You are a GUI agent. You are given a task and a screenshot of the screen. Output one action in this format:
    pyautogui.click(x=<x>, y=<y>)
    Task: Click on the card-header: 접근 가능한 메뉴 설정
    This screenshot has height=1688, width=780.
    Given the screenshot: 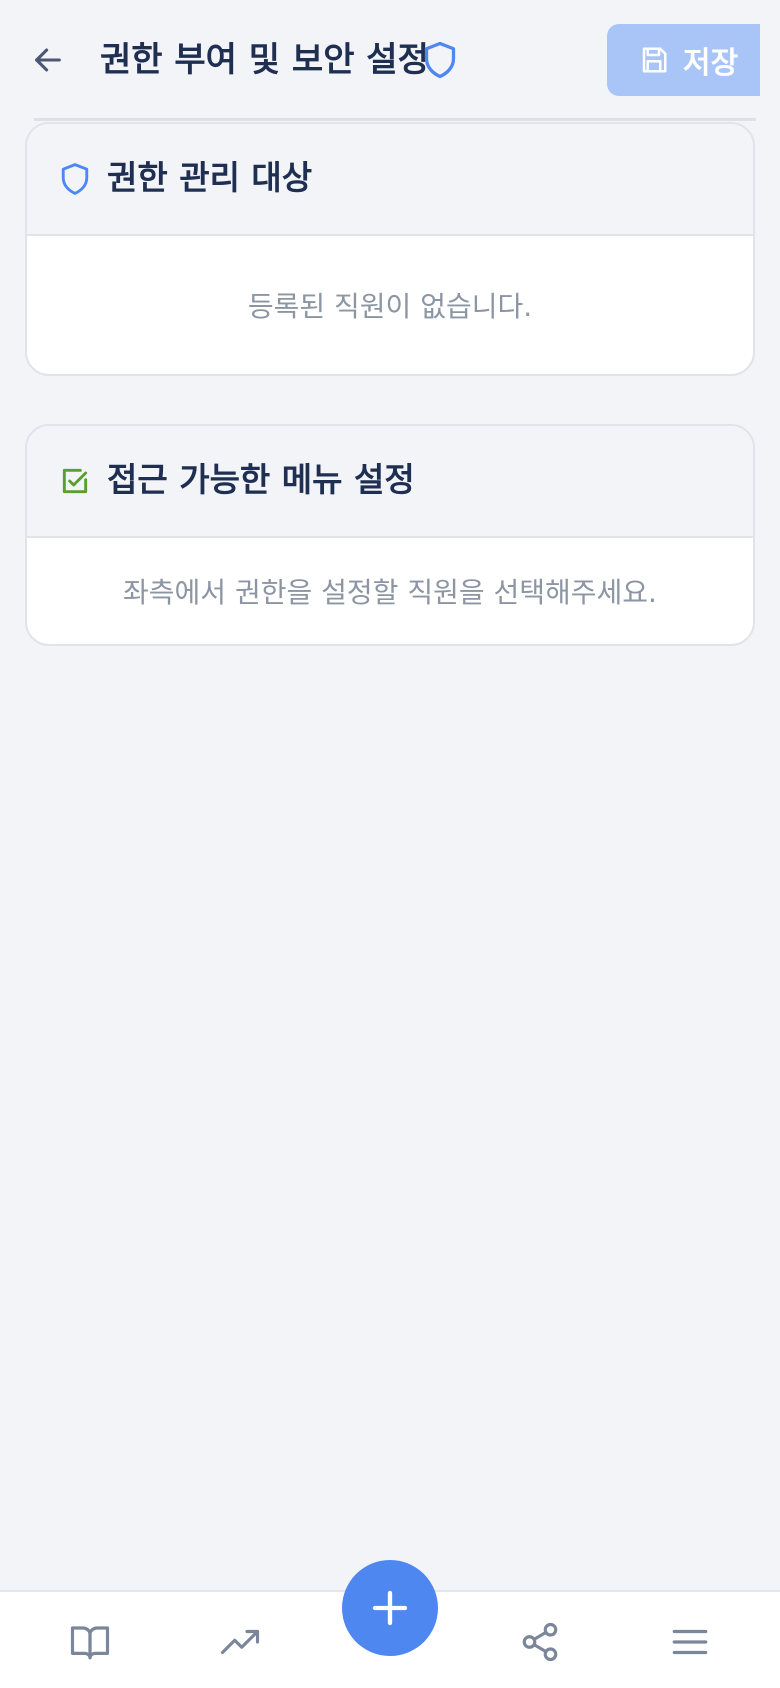 What is the action you would take?
    pyautogui.click(x=390, y=482)
    